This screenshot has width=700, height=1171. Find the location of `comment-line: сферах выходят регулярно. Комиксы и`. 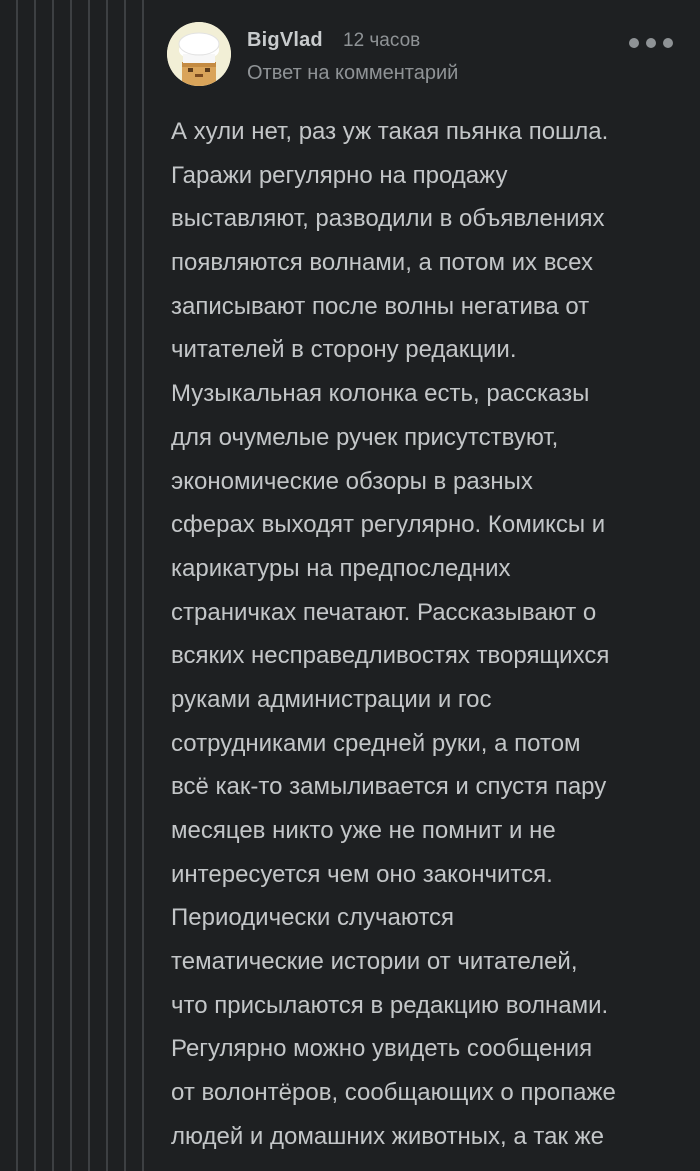

comment-line: сферах выходят регулярно. Комиксы и is located at coordinates (388, 525).